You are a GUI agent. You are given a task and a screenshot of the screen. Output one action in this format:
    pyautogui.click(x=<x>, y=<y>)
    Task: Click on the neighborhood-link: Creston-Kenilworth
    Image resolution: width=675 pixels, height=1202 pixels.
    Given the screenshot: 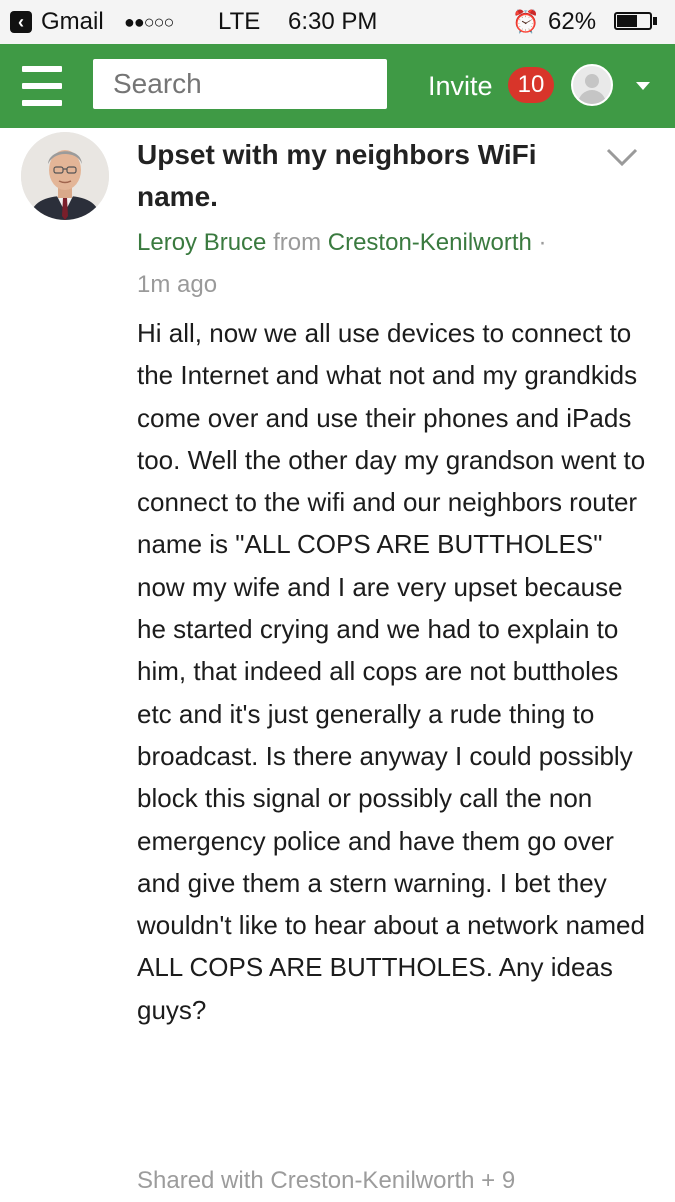 What is the action you would take?
    pyautogui.click(x=430, y=242)
    